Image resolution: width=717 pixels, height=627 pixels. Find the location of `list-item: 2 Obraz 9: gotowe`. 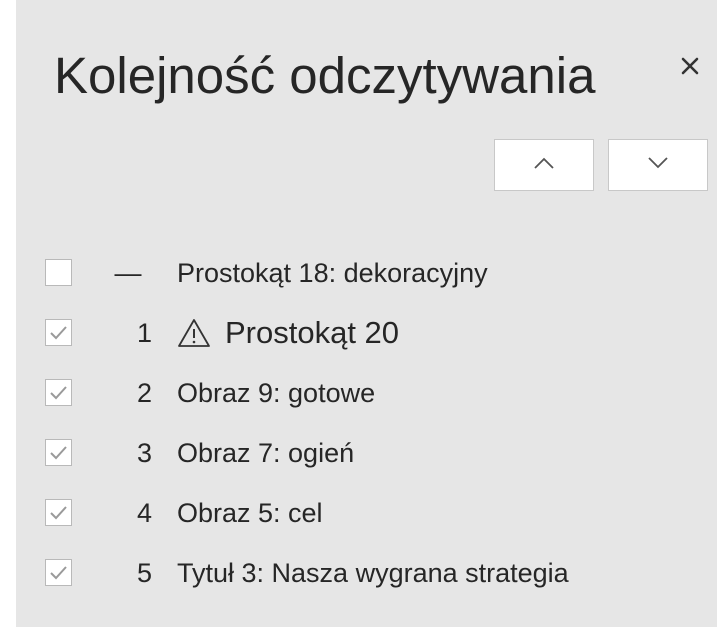

list-item: 2 Obraz 9: gotowe is located at coordinates (366, 394).